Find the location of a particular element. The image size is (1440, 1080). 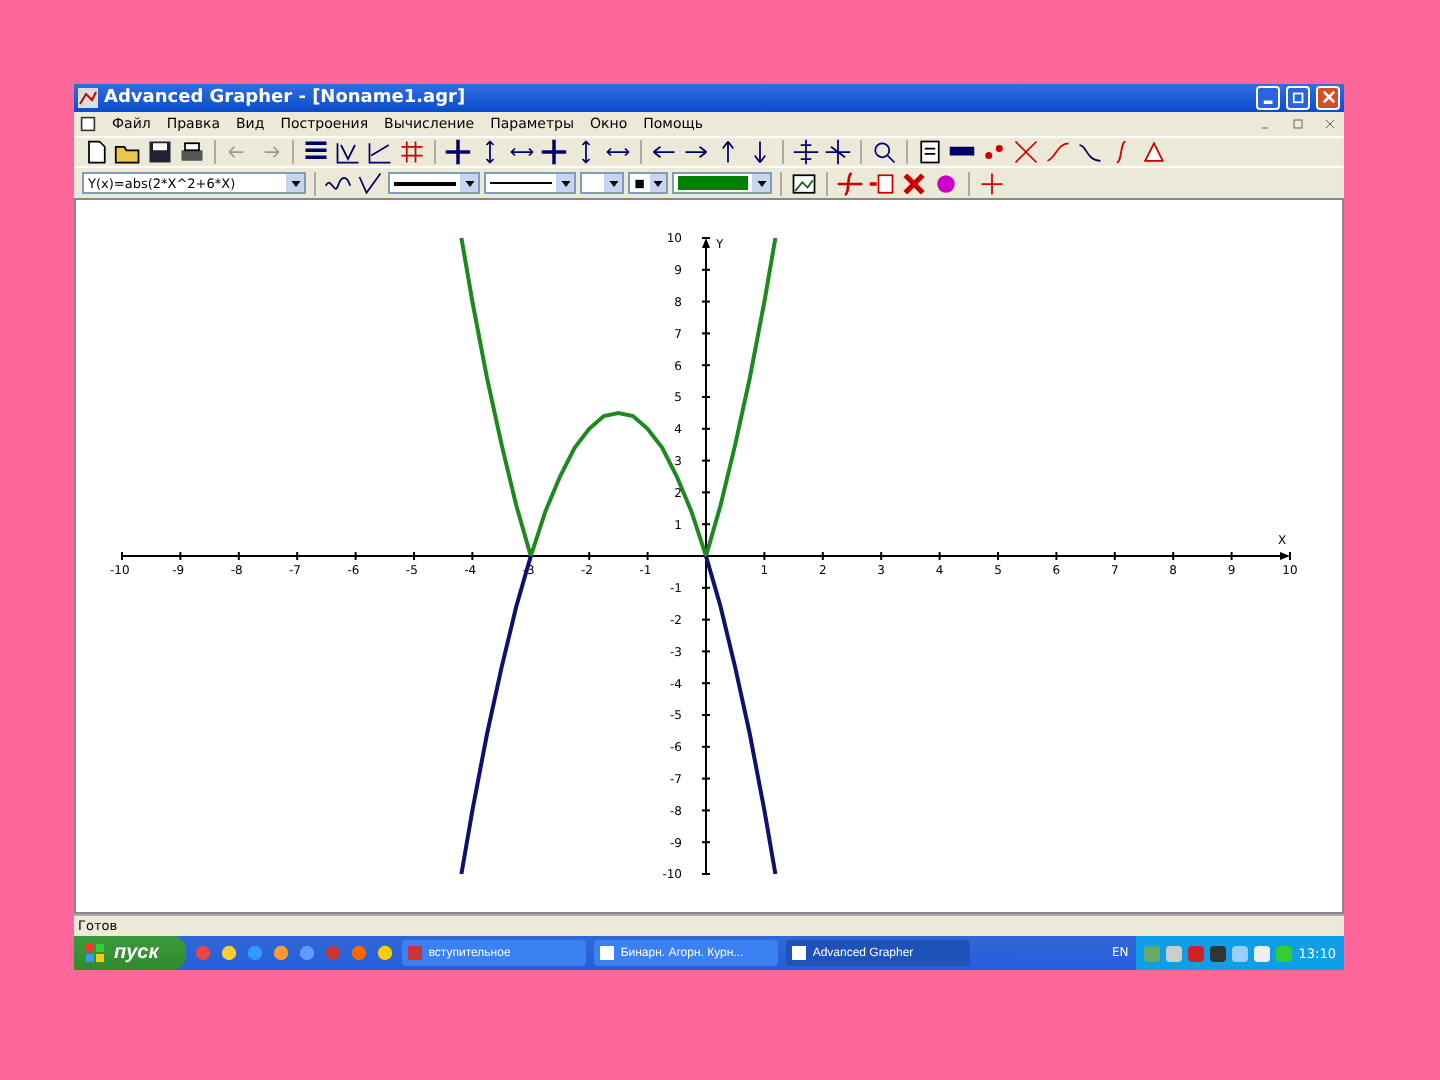

color-swatch is located at coordinates (713, 183).